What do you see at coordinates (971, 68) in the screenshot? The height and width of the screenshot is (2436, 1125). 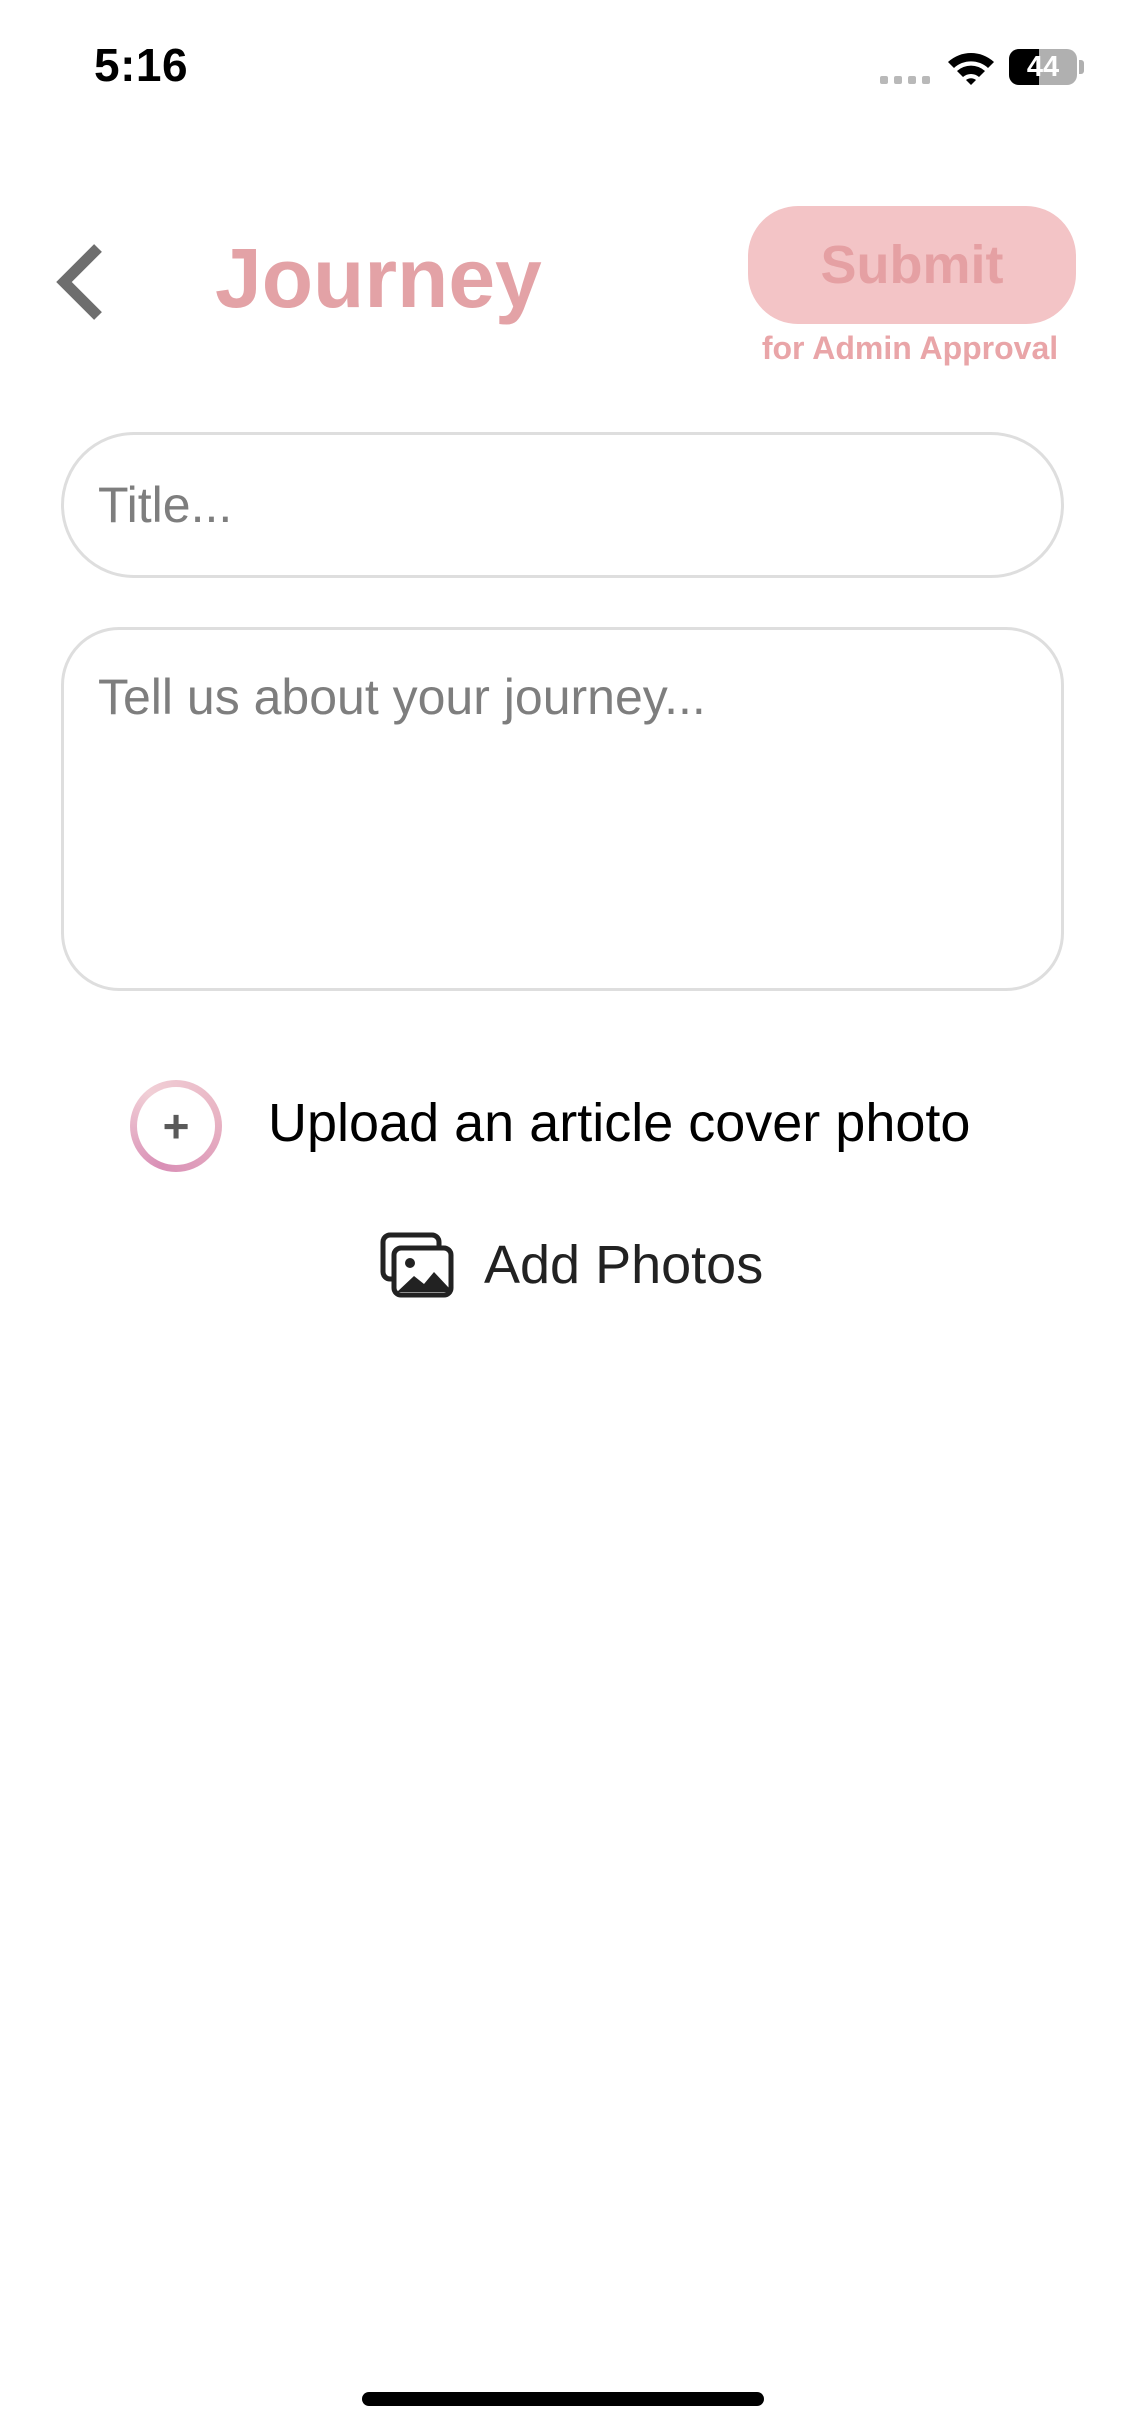 I see `wifi-icon` at bounding box center [971, 68].